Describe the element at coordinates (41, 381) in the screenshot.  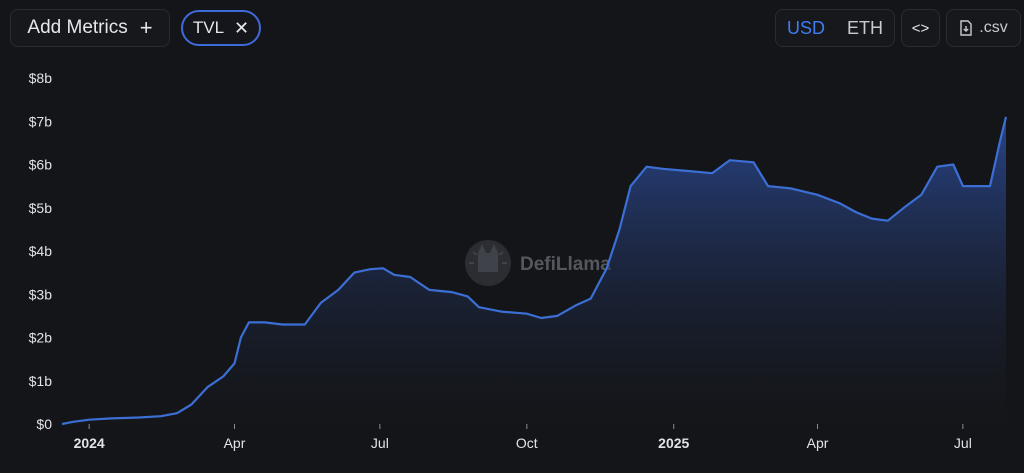
I see `y-tick-label: $1b` at that location.